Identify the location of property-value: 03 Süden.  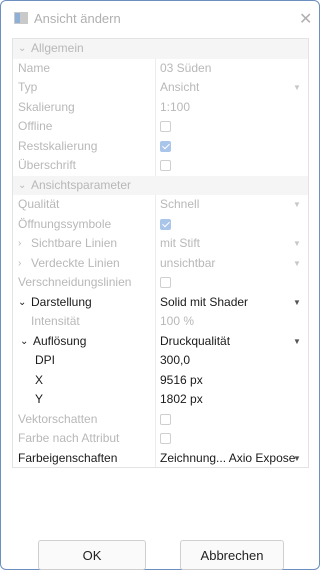
(185, 69).